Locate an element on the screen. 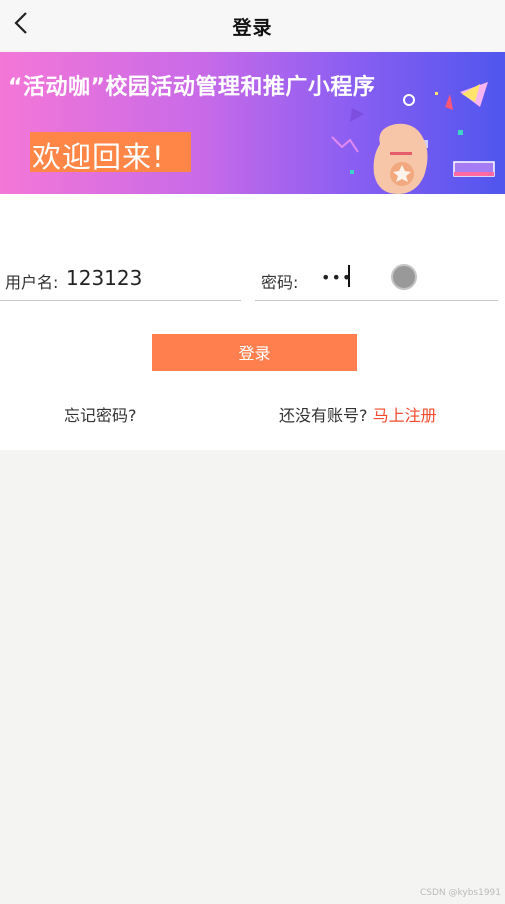 This screenshot has height=904, width=505. text-caret is located at coordinates (349, 276).